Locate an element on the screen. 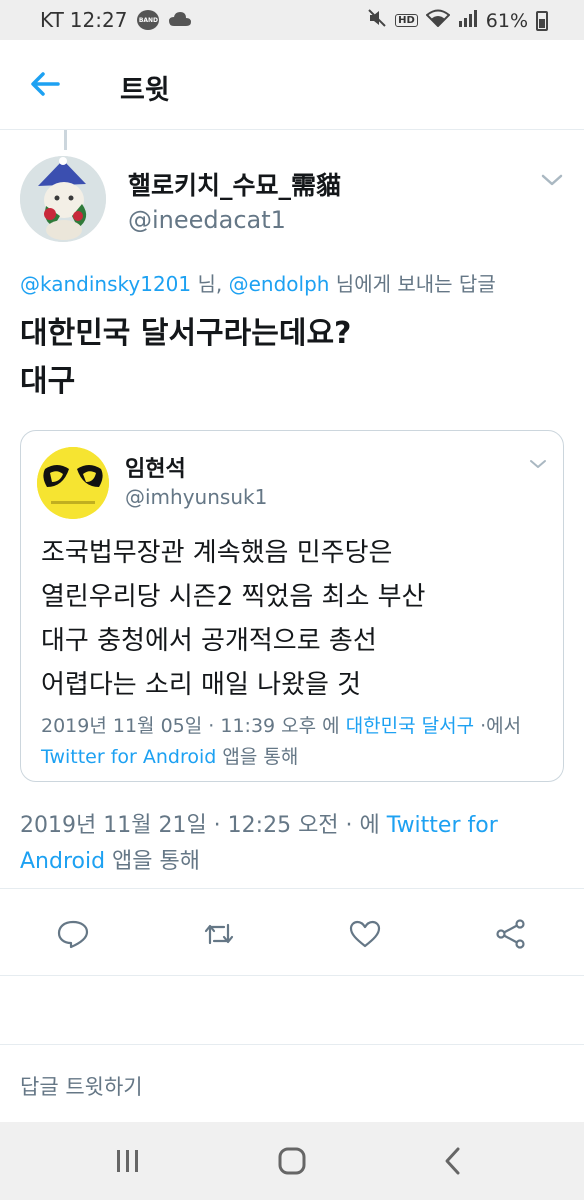 This screenshot has width=584, height=1200. reply-suffix: 님에게 보내는 답글 is located at coordinates (412, 284).